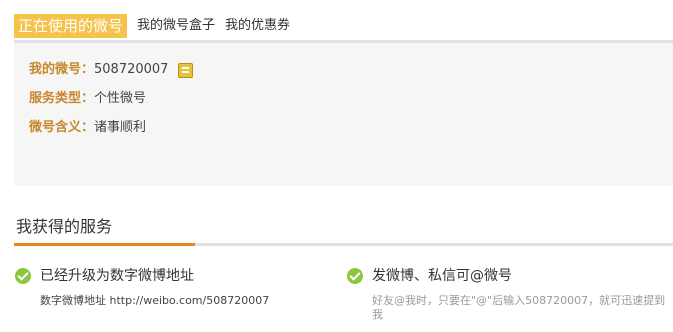 The height and width of the screenshot is (332, 673). I want to click on section-divider-accent, so click(104, 244).